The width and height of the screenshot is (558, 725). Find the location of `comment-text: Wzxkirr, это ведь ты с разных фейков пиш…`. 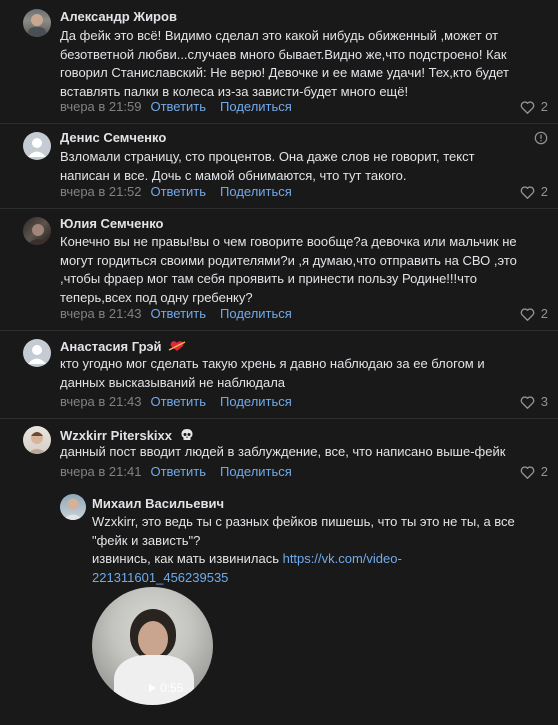

comment-text: Wzxkirr, это ведь ты с разных фейков пиш… is located at coordinates (312, 550).